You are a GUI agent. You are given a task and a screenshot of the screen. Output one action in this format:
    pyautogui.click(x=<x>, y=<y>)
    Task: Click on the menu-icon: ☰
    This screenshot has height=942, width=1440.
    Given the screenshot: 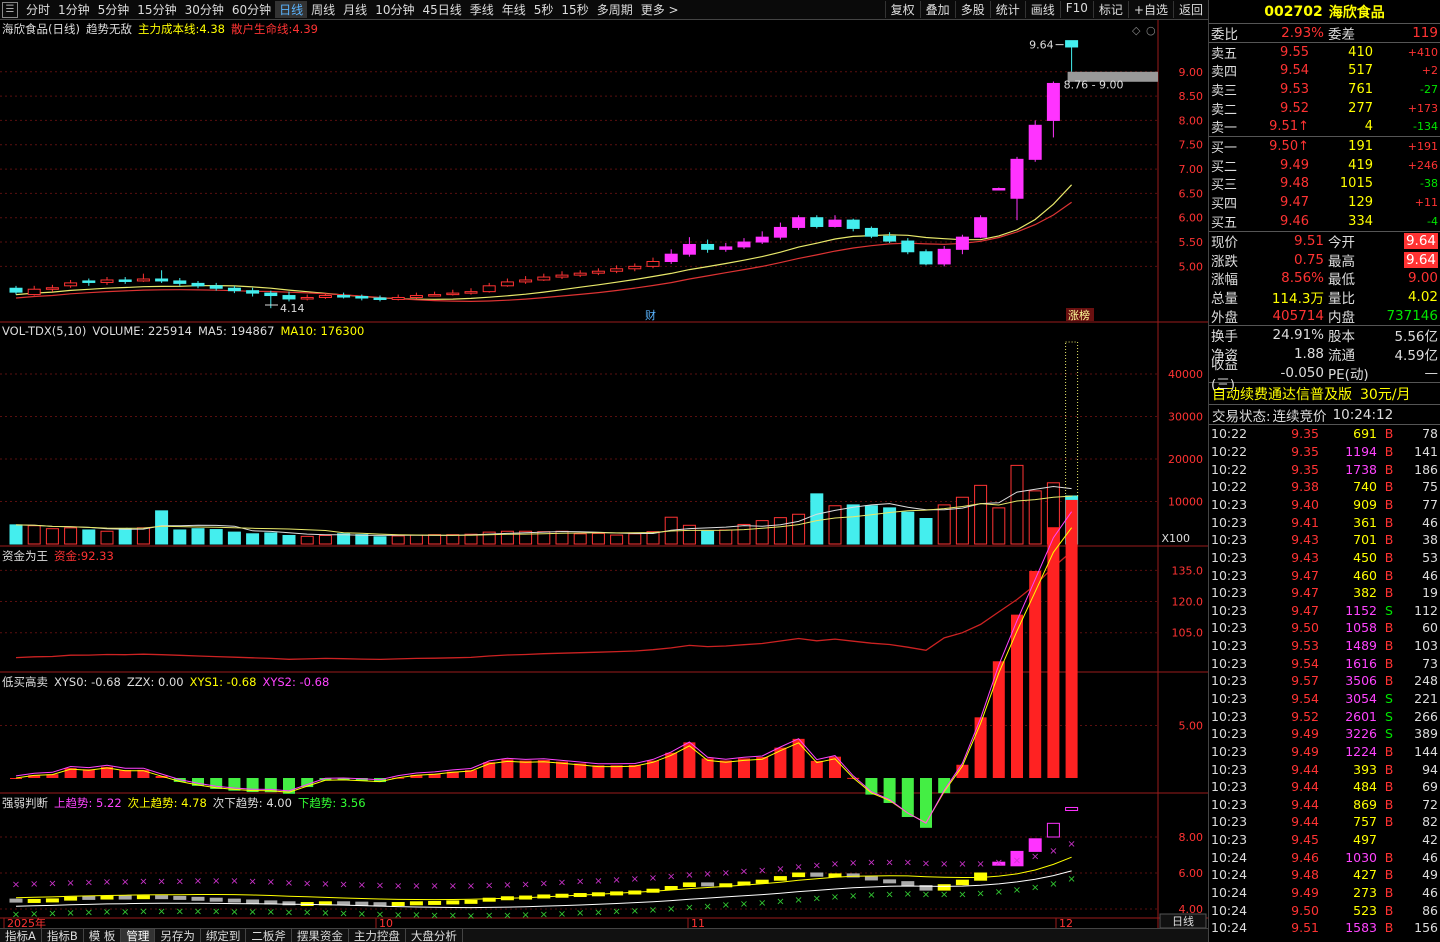 What is the action you would take?
    pyautogui.click(x=10, y=9)
    